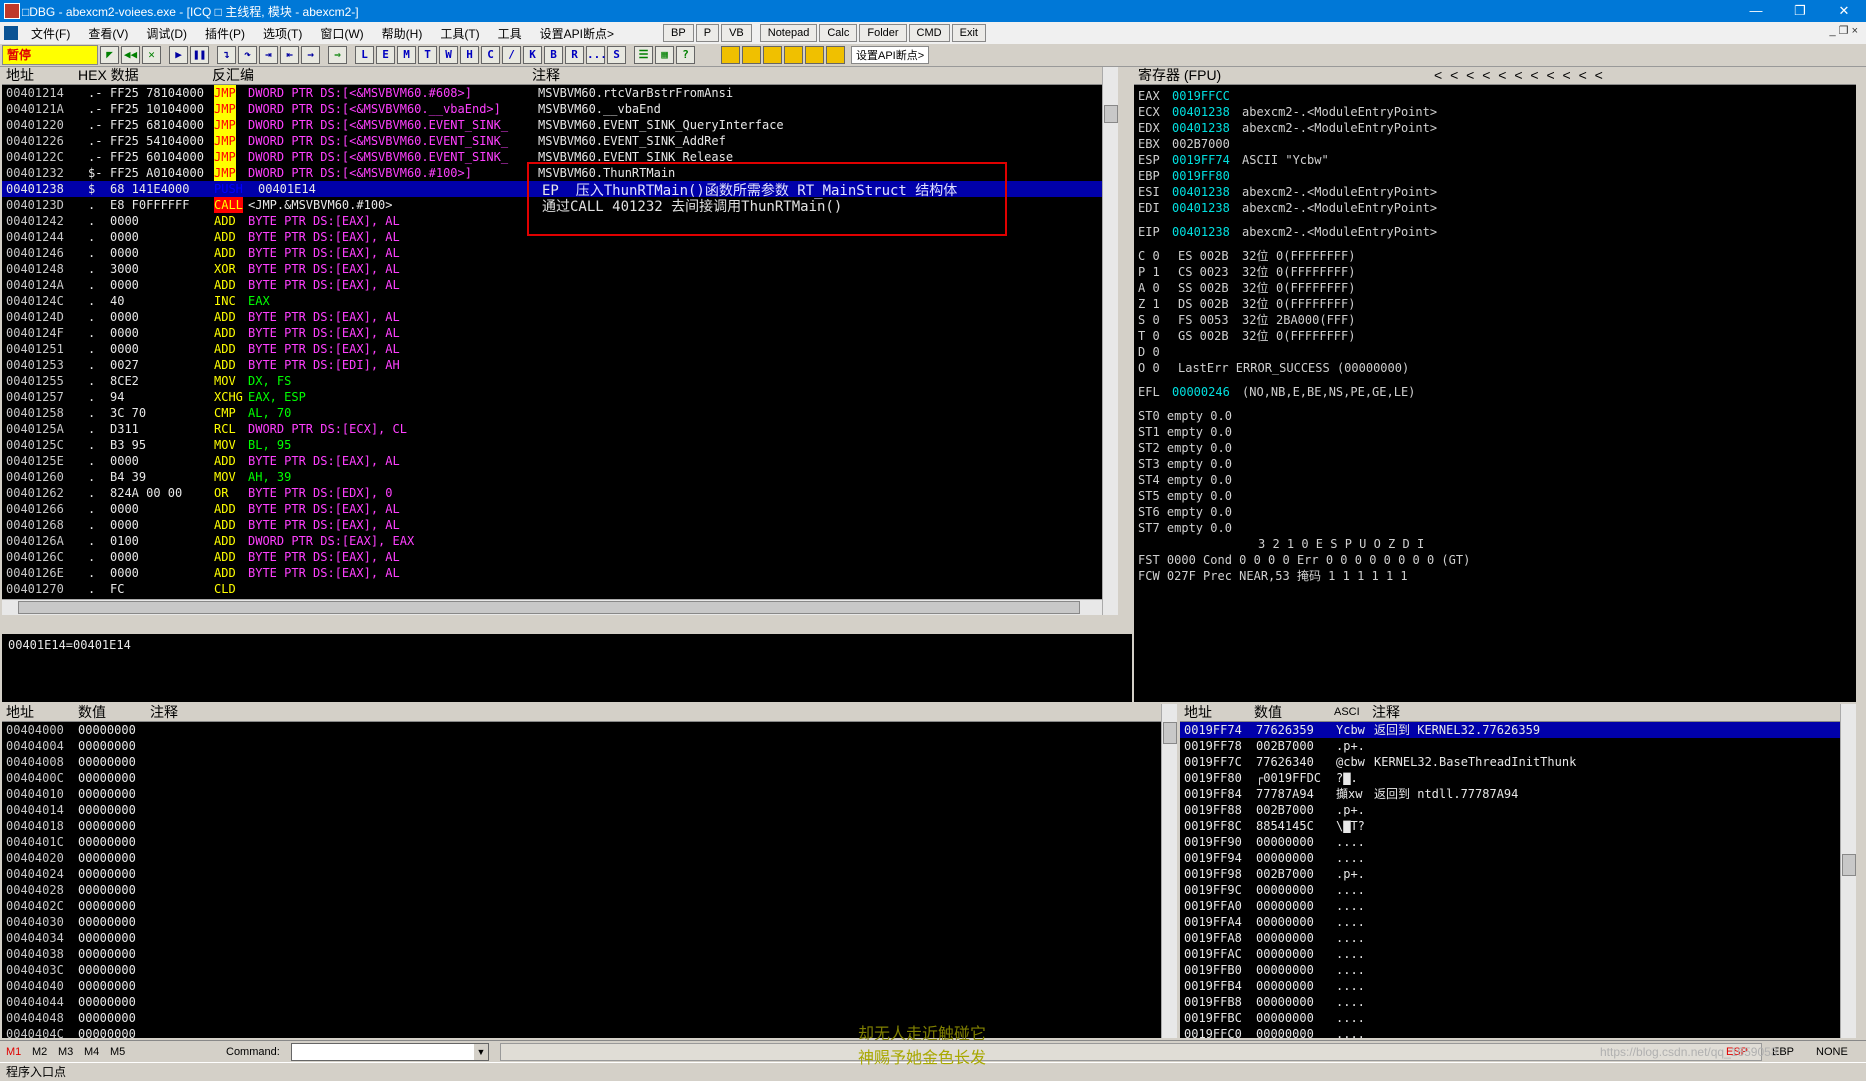 Image resolution: width=1866 pixels, height=1081 pixels. I want to click on disasm-row: 0040124F. 0000 ADD BYTE PTR DS:[EAX], AL, so click(552, 333).